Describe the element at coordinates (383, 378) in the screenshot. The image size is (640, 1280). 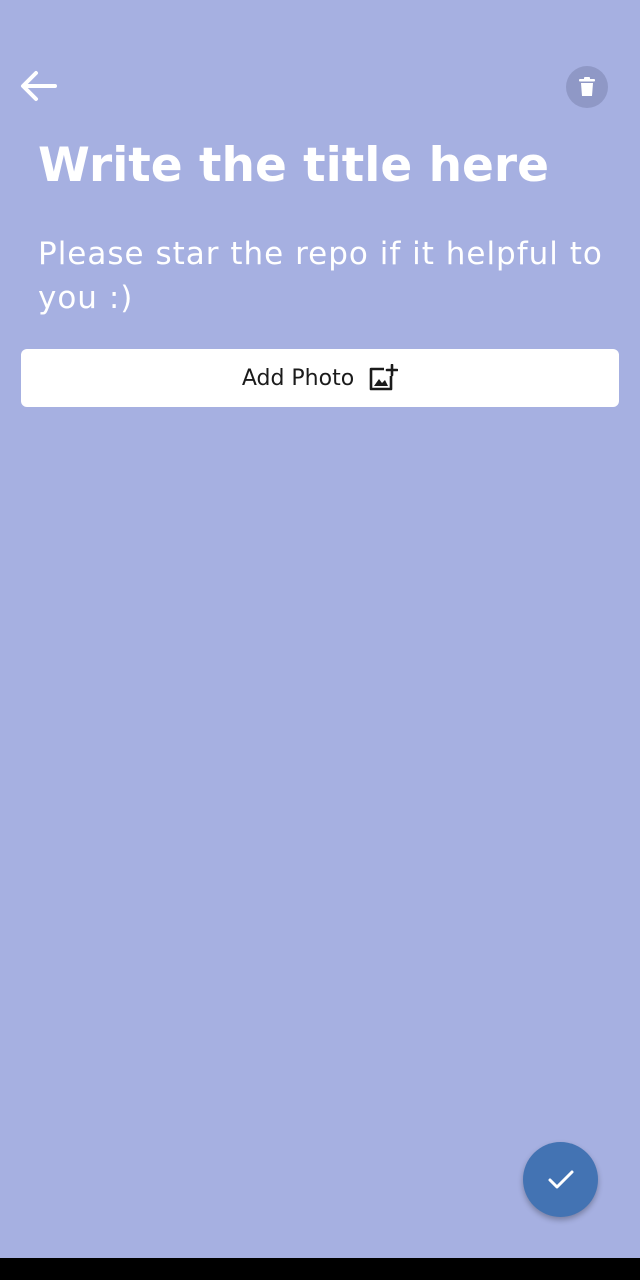
I see `add-photo-icon` at that location.